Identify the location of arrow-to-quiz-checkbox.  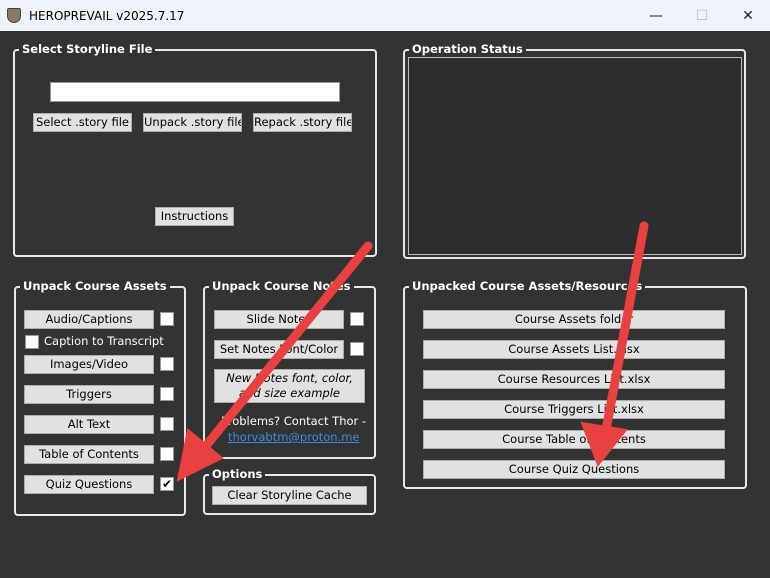
(286, 346).